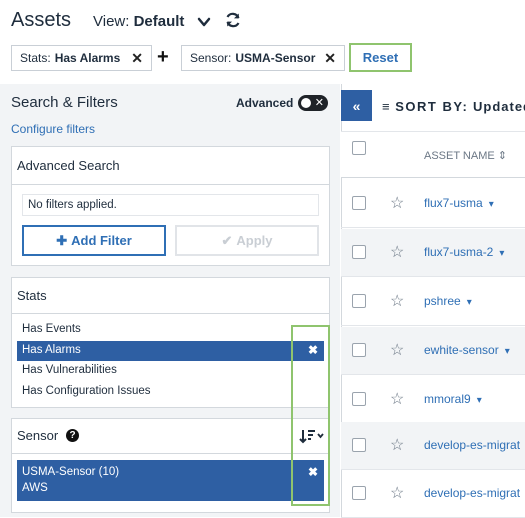  Describe the element at coordinates (64, 102) in the screenshot. I see `panel-title: Search & Filters` at that location.